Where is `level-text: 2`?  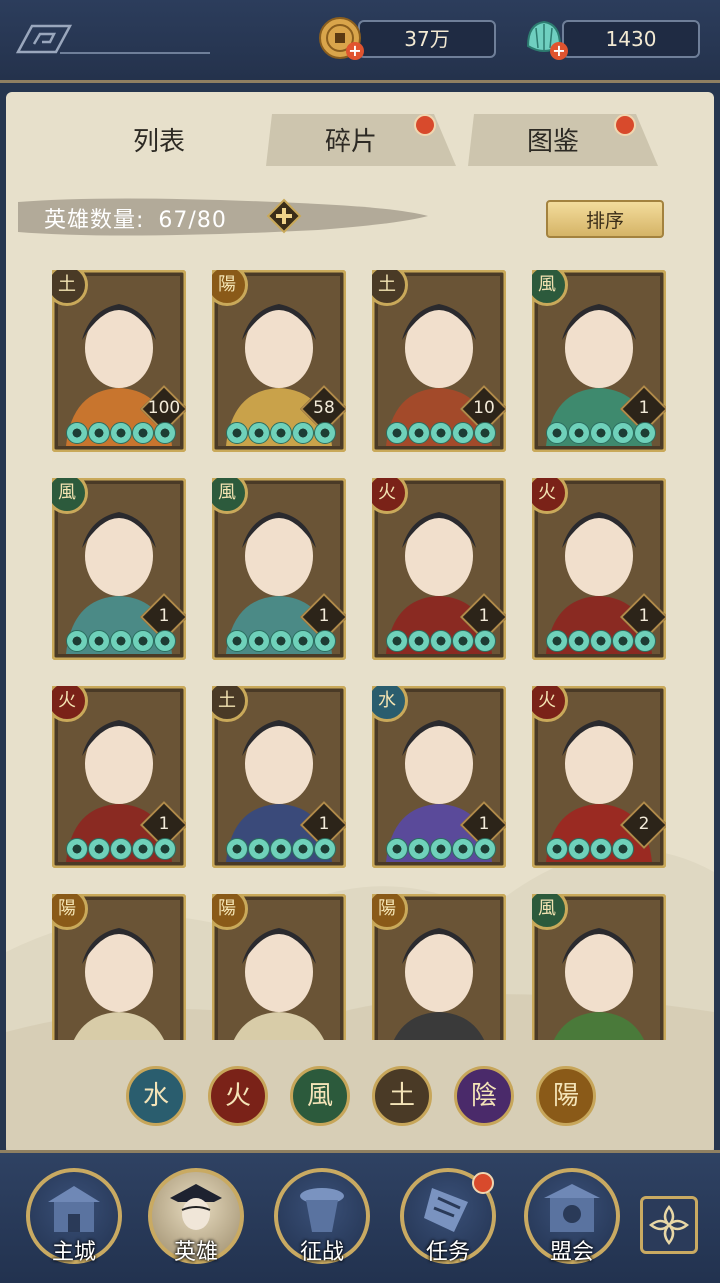
level-text: 2 is located at coordinates (644, 824).